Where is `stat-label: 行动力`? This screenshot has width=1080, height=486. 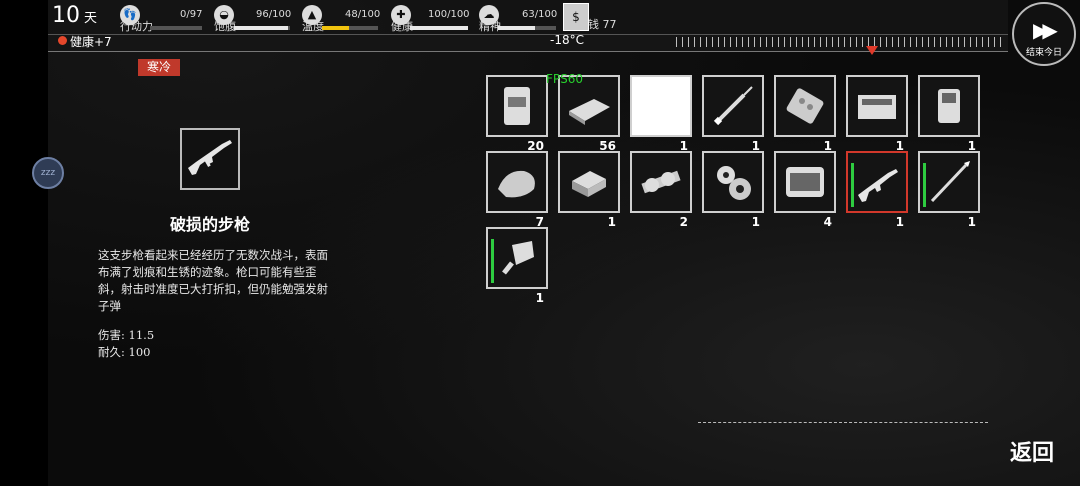
stat-label: 行动力 is located at coordinates (136, 26).